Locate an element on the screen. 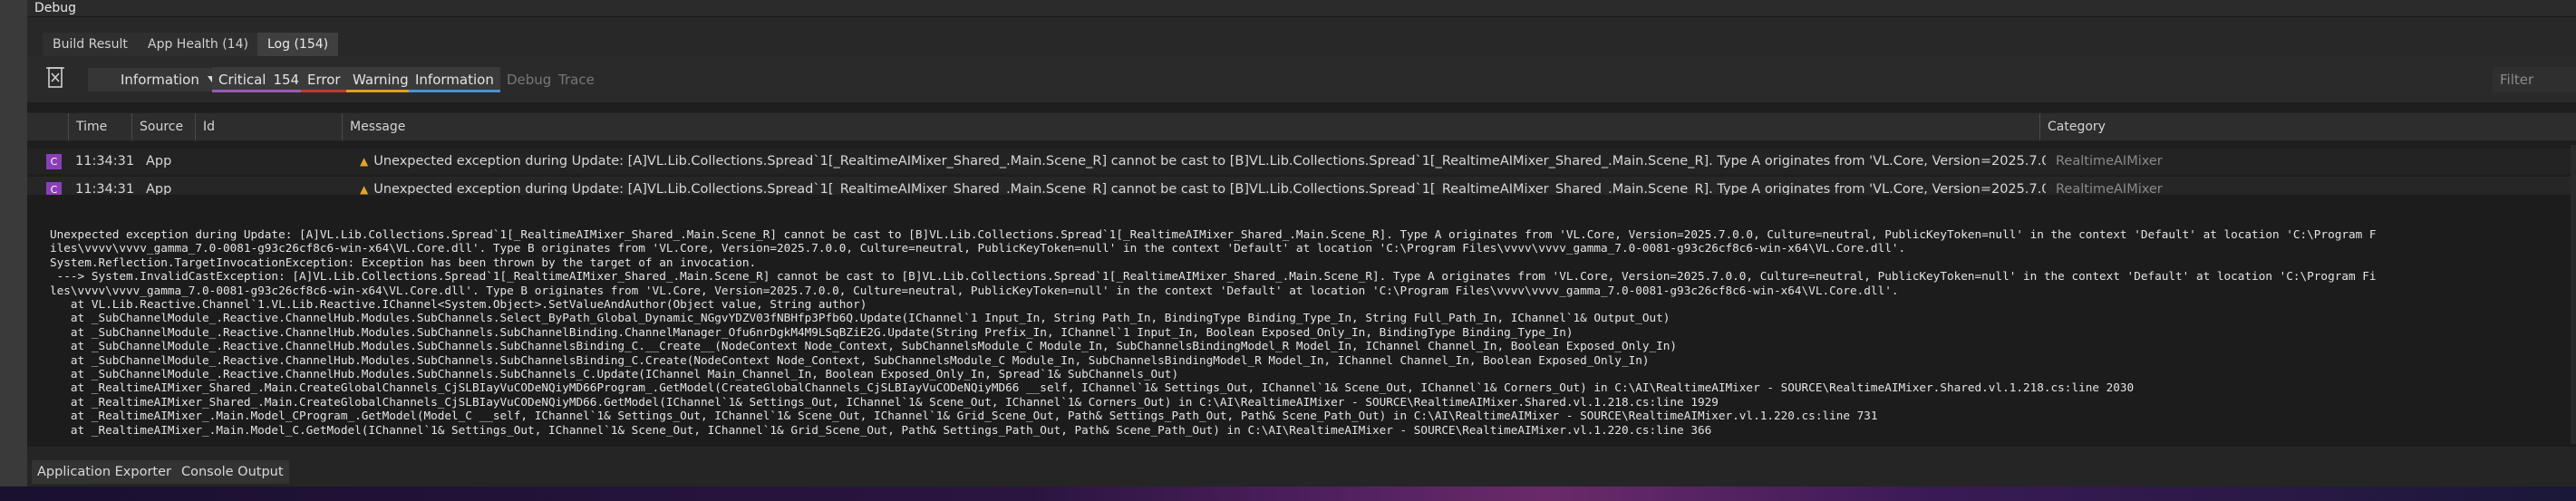 This screenshot has width=2576, height=501. filter-information: Information is located at coordinates (454, 79).